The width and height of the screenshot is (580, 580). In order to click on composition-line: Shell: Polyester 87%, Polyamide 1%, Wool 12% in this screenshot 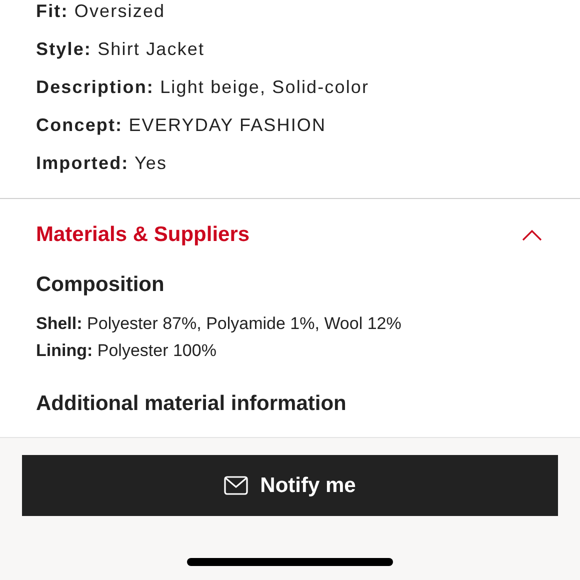, I will do `click(219, 324)`.